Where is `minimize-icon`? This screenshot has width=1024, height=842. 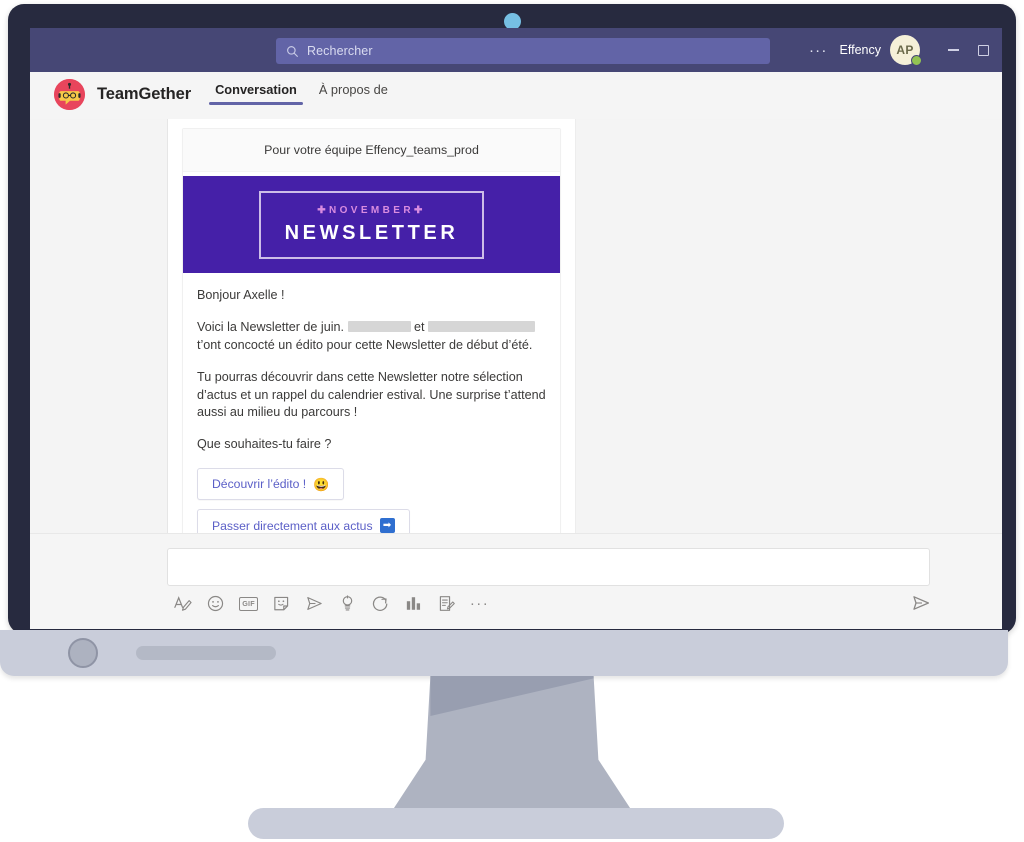
minimize-icon is located at coordinates (953, 50).